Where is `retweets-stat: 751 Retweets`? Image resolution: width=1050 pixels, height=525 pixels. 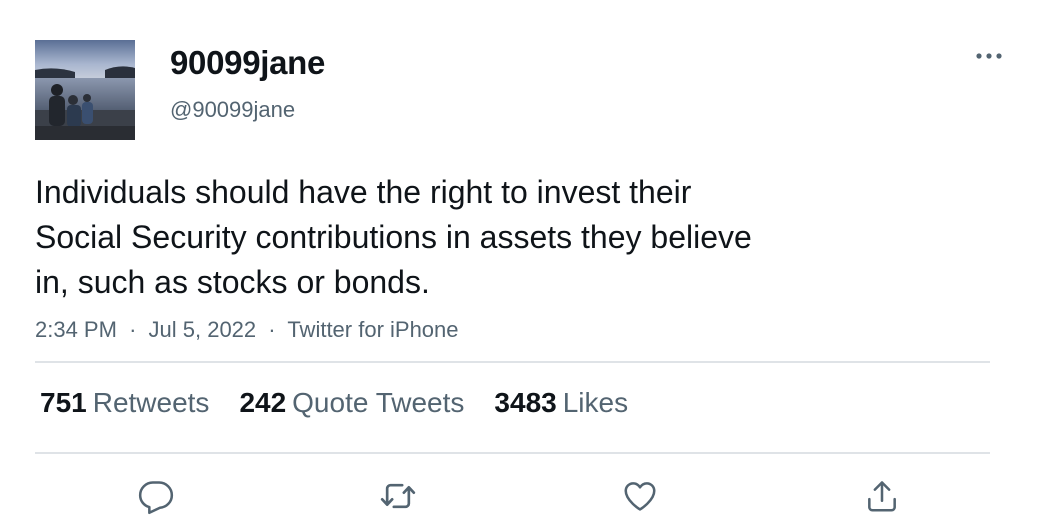 retweets-stat: 751 Retweets is located at coordinates (124, 403).